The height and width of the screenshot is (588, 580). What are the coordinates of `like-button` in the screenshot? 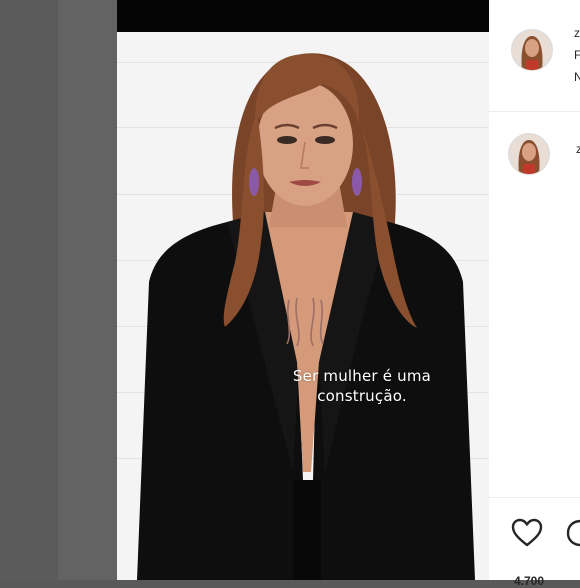 It's located at (527, 533).